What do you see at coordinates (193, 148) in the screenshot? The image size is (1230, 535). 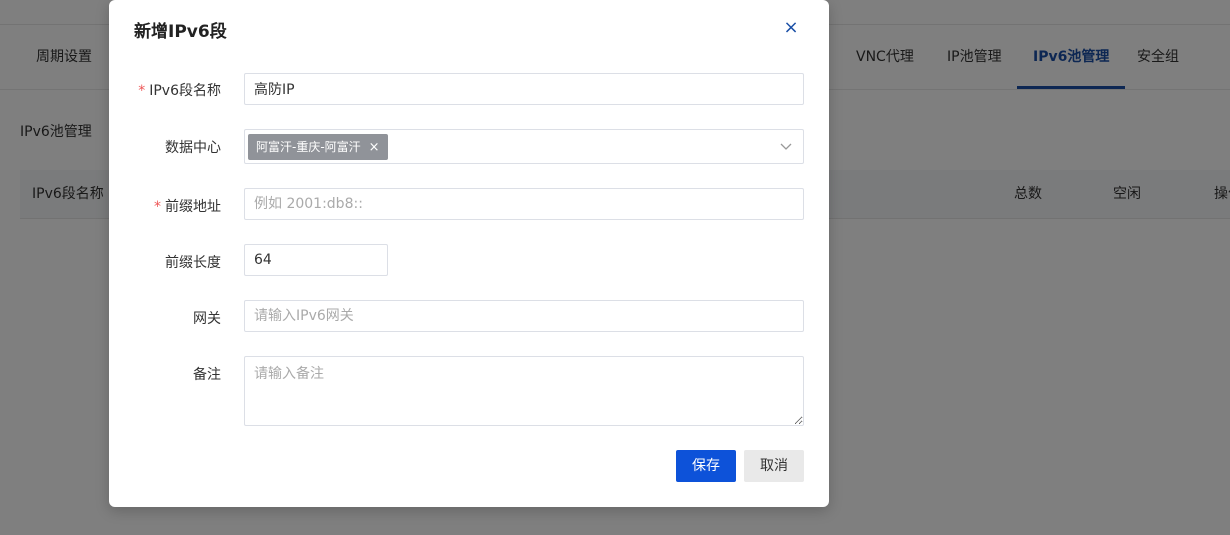 I see `datacenter-label: 数据中心` at bounding box center [193, 148].